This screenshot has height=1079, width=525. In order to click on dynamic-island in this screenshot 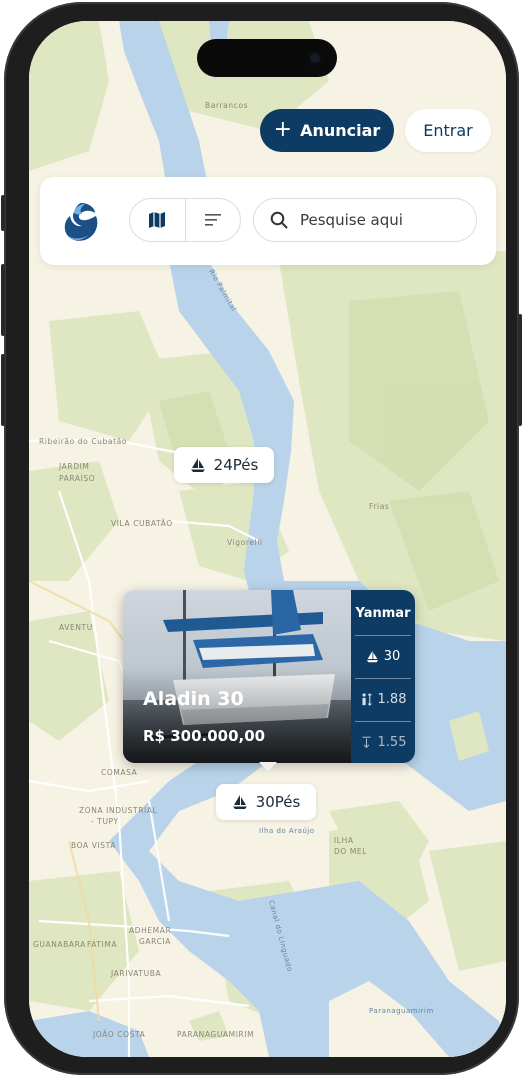, I will do `click(267, 58)`.